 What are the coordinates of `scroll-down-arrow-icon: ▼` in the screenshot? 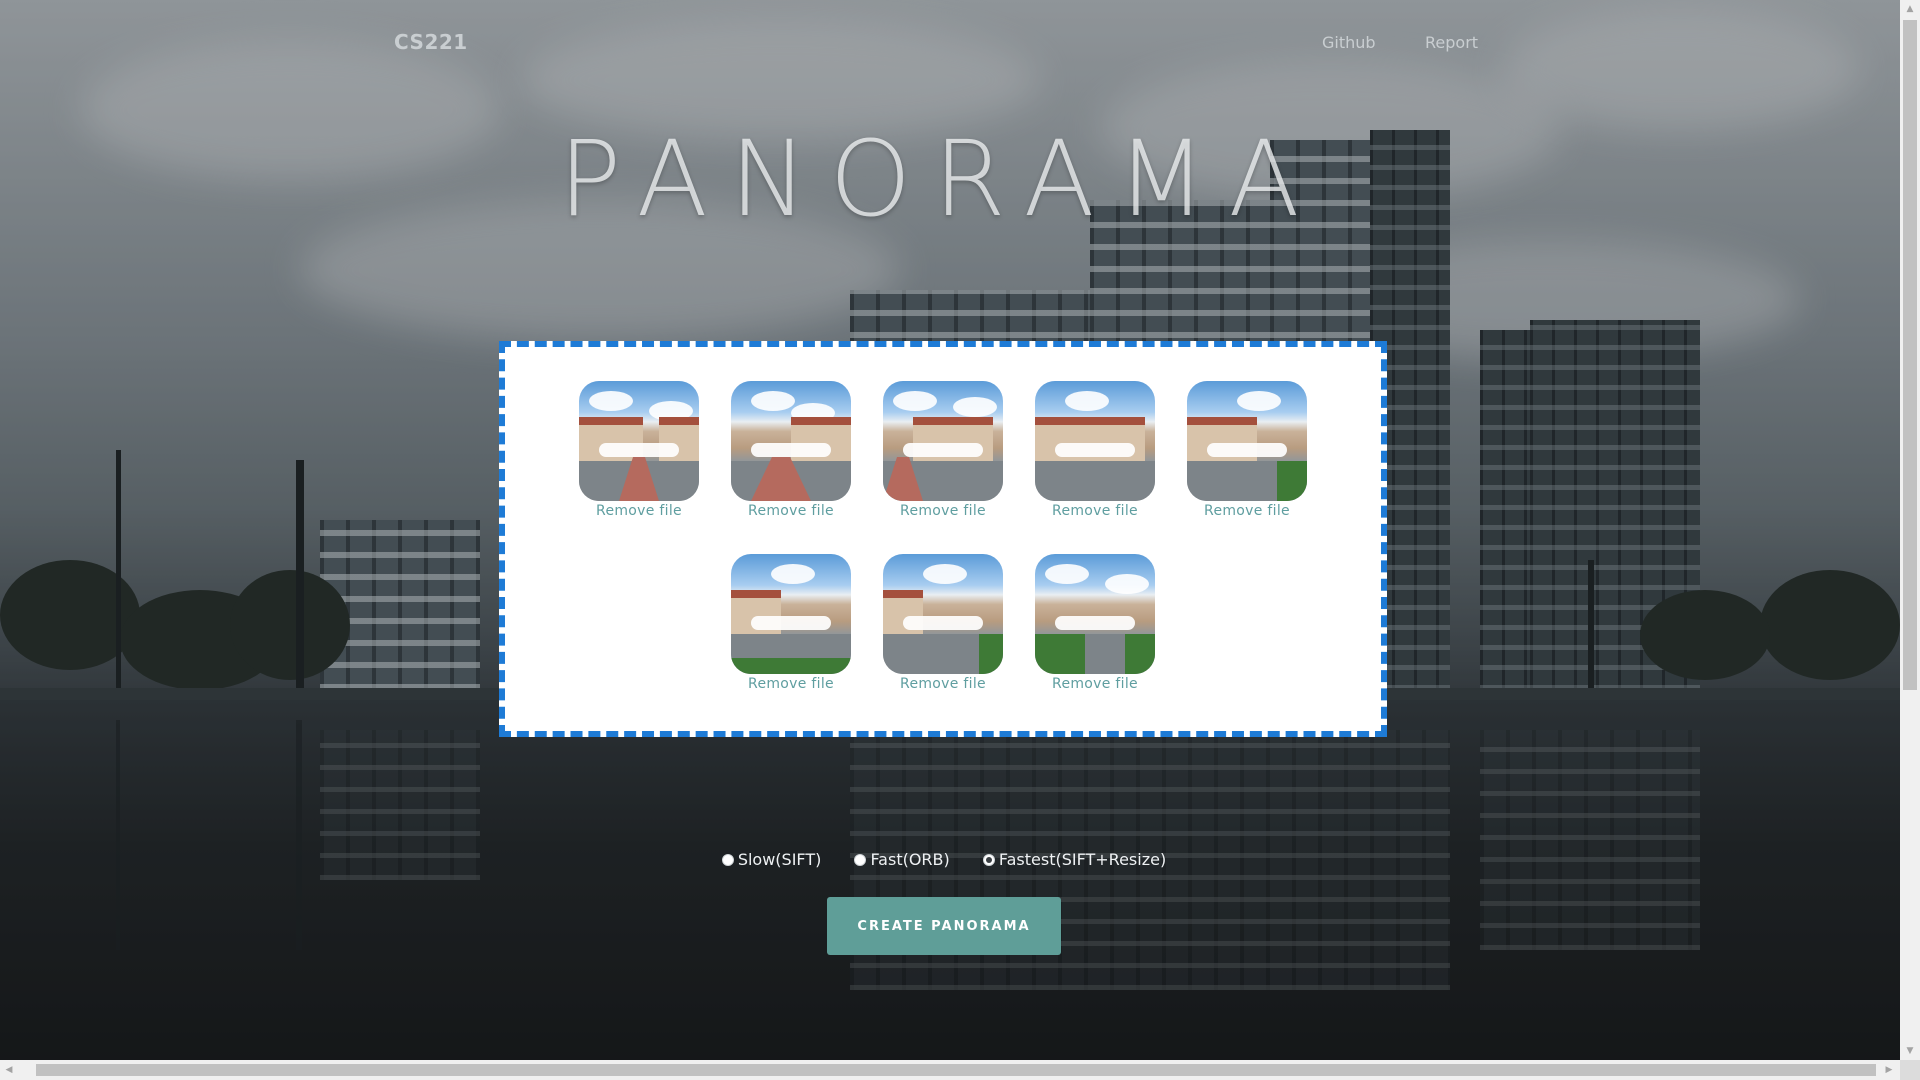 It's located at (1910, 1051).